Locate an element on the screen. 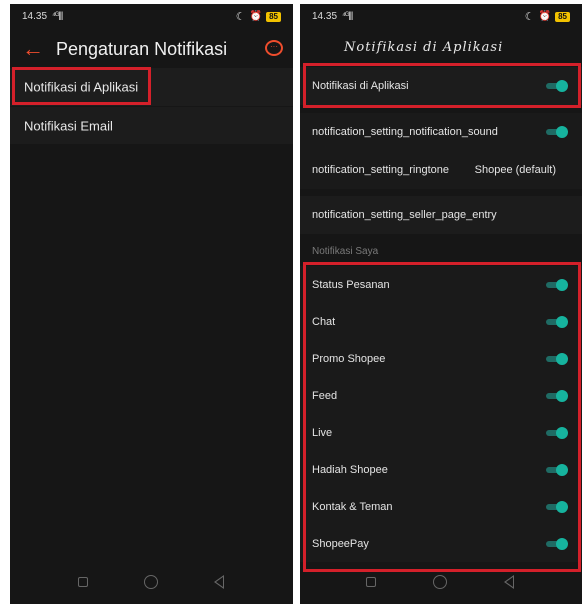 This screenshot has height=610, width=588. page-title: Notifikasi di Aplikasi is located at coordinates (424, 47).